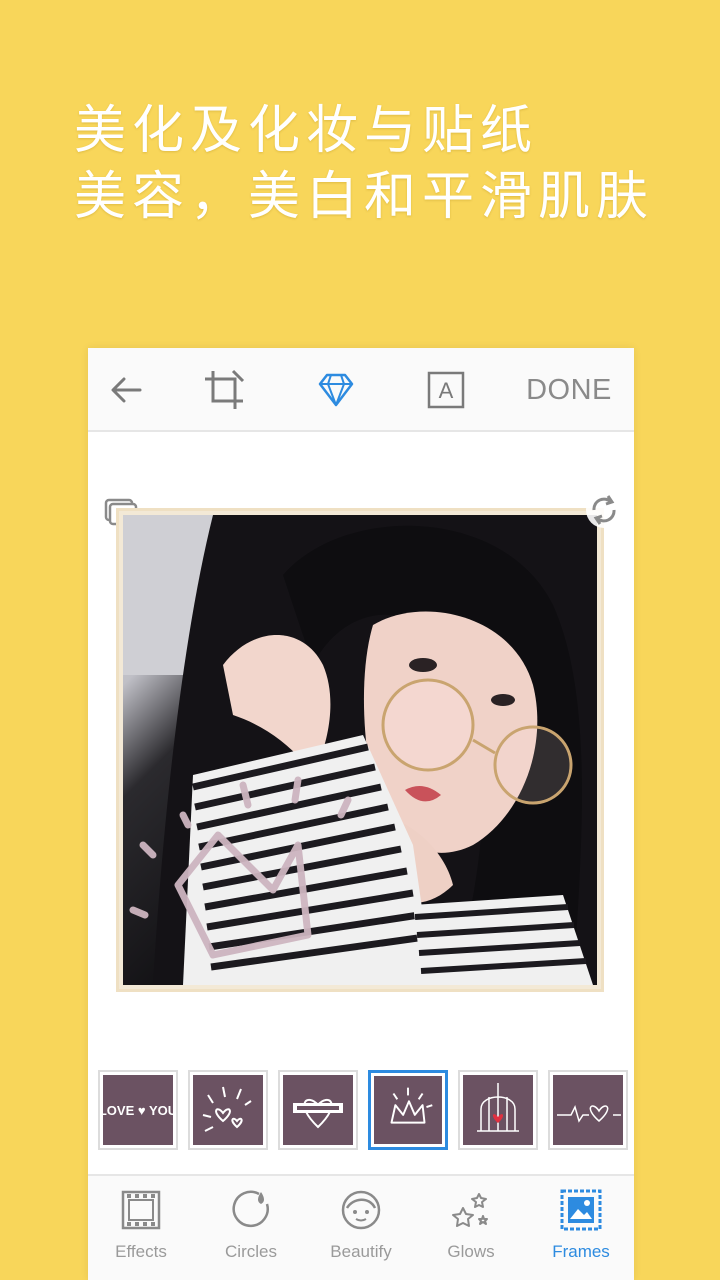 The height and width of the screenshot is (1280, 720). I want to click on diamond-icon, so click(336, 390).